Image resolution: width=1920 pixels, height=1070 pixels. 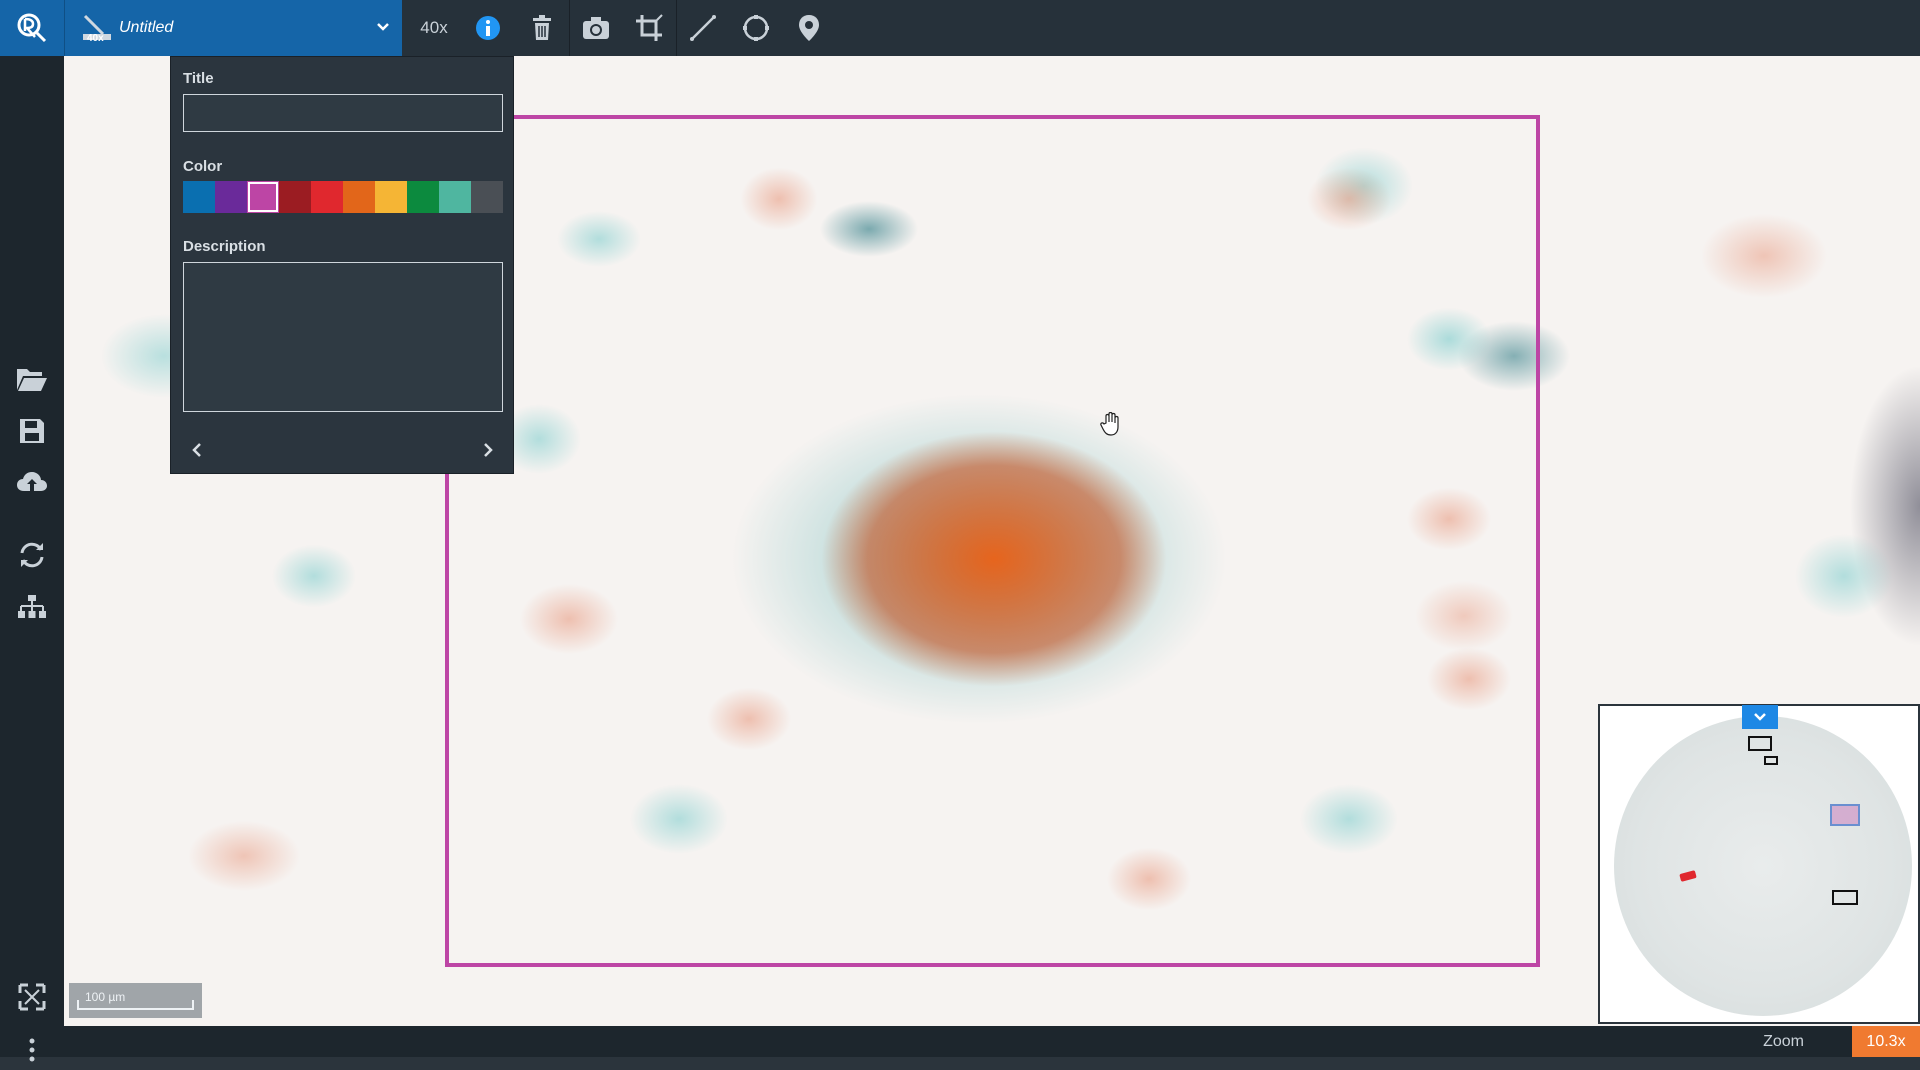 I want to click on delete-button, so click(x=542, y=28).